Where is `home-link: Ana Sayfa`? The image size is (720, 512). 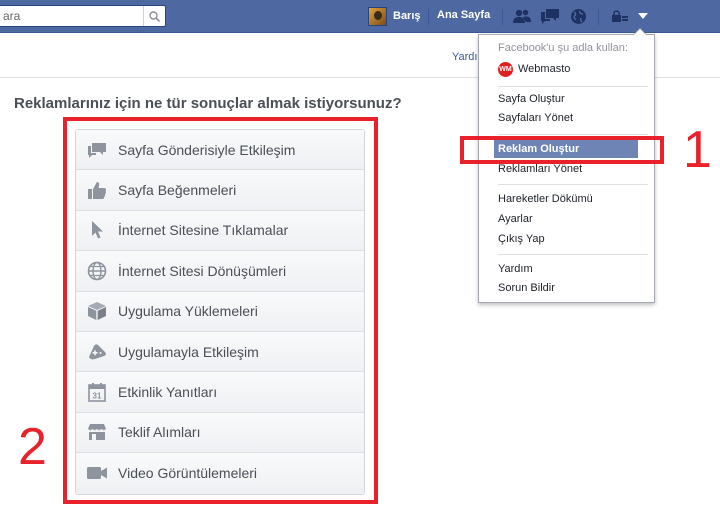 home-link: Ana Sayfa is located at coordinates (463, 15).